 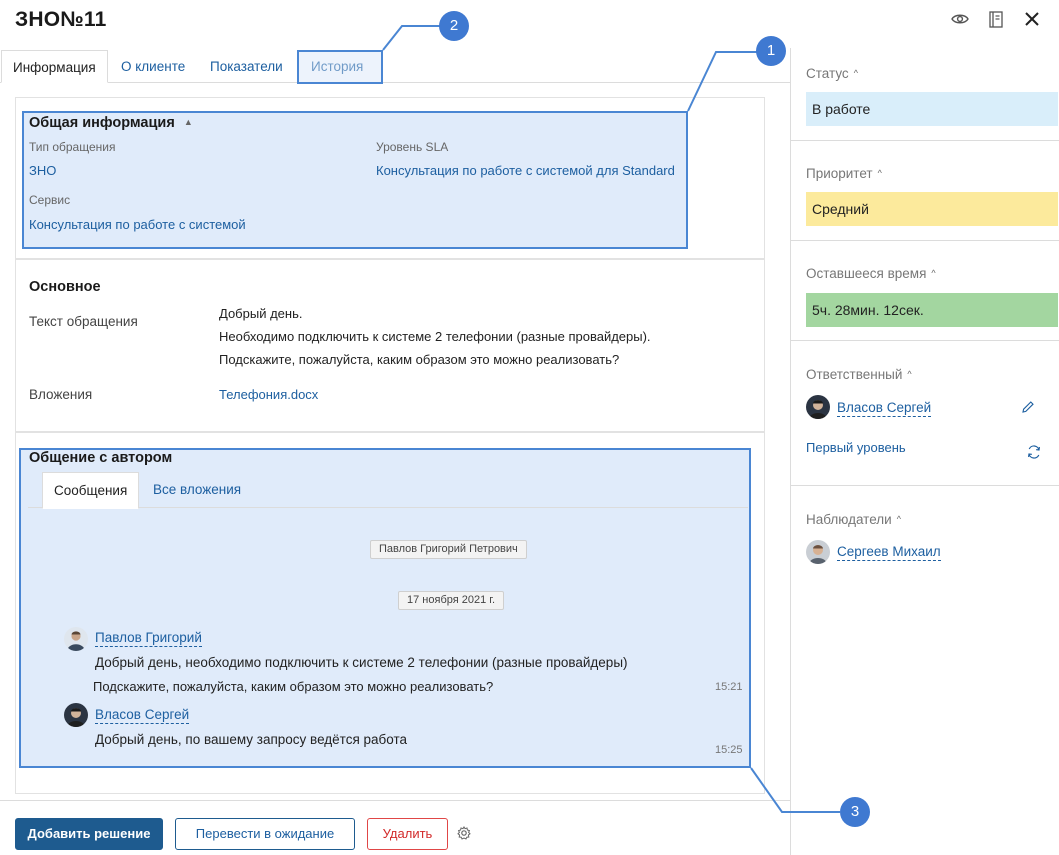 I want to click on general-info-header: Общая информация ▲, so click(x=111, y=123).